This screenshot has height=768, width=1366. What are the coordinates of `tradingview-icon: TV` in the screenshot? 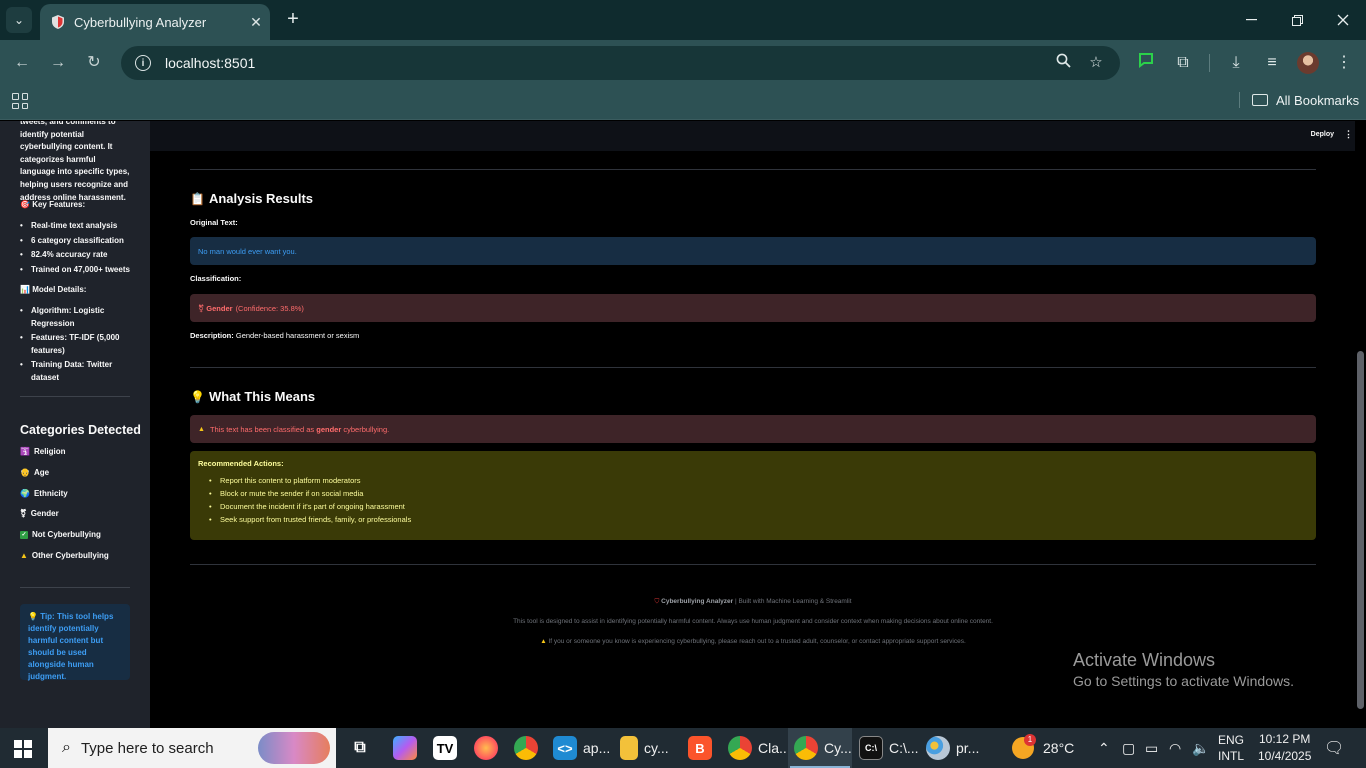 It's located at (445, 748).